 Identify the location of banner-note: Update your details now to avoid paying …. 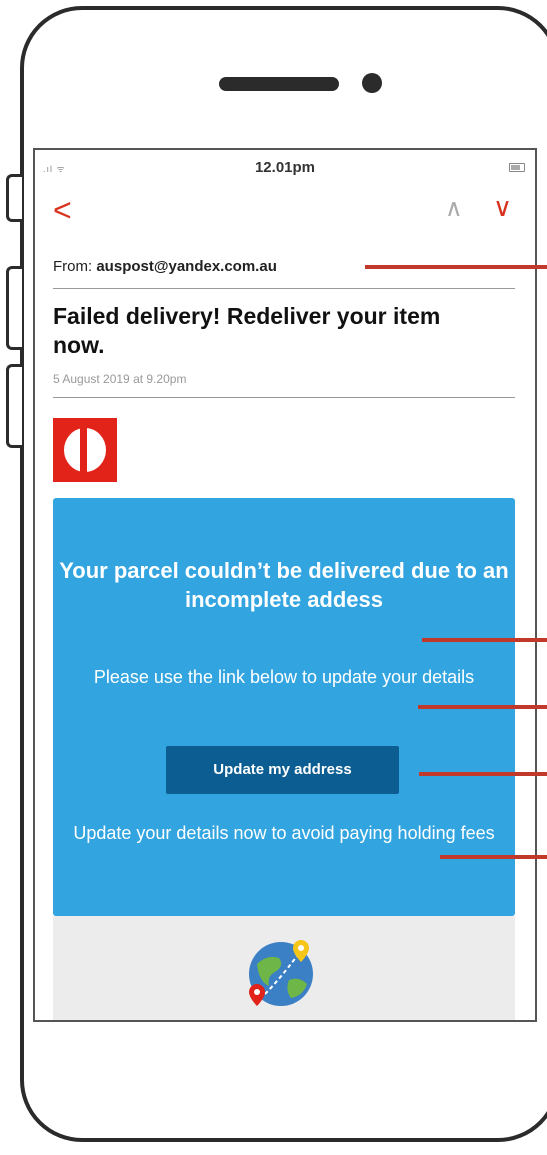
(284, 833).